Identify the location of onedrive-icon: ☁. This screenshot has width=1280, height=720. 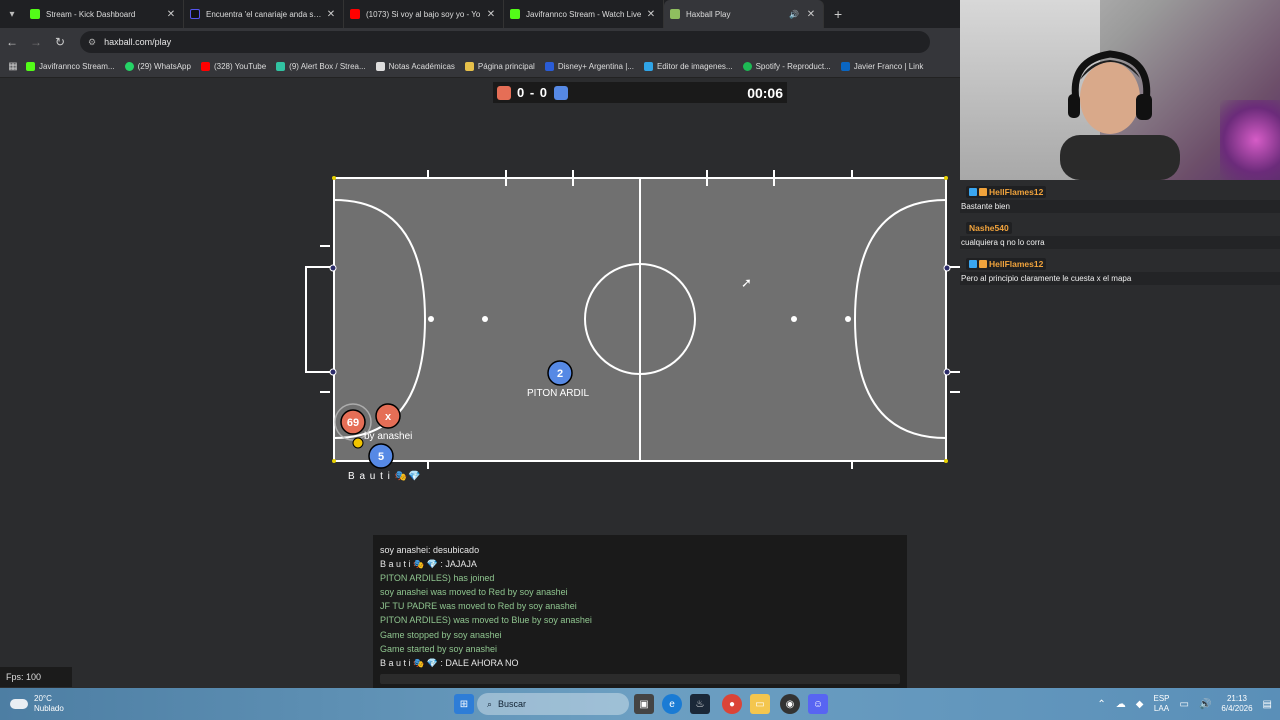
(1121, 704).